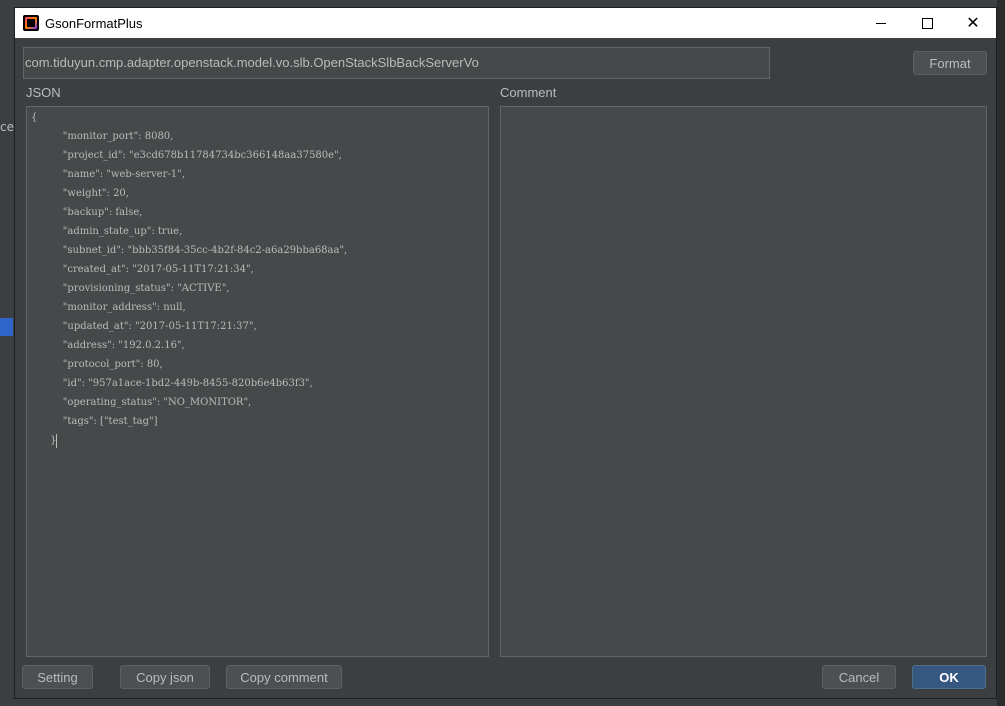 This screenshot has height=706, width=1005. Describe the element at coordinates (528, 92) in the screenshot. I see `comment-label: Comment` at that location.